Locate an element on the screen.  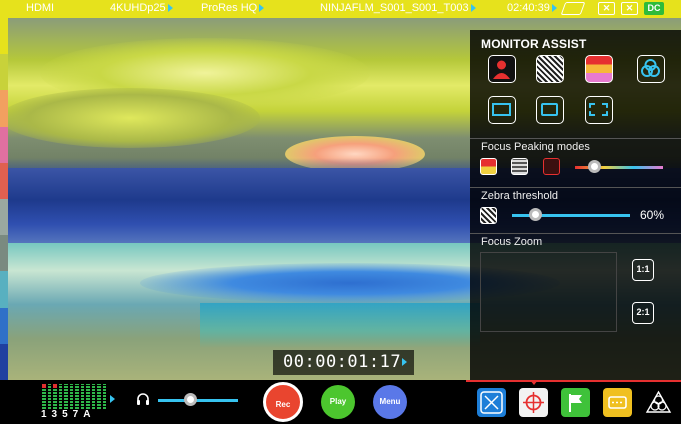
meters-arrow-icon is located at coordinates (112, 399).